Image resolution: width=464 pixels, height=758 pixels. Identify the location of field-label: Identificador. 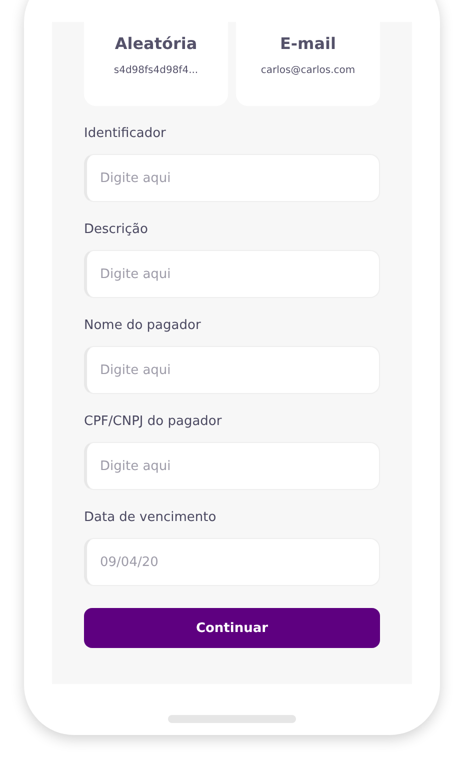
(125, 134).